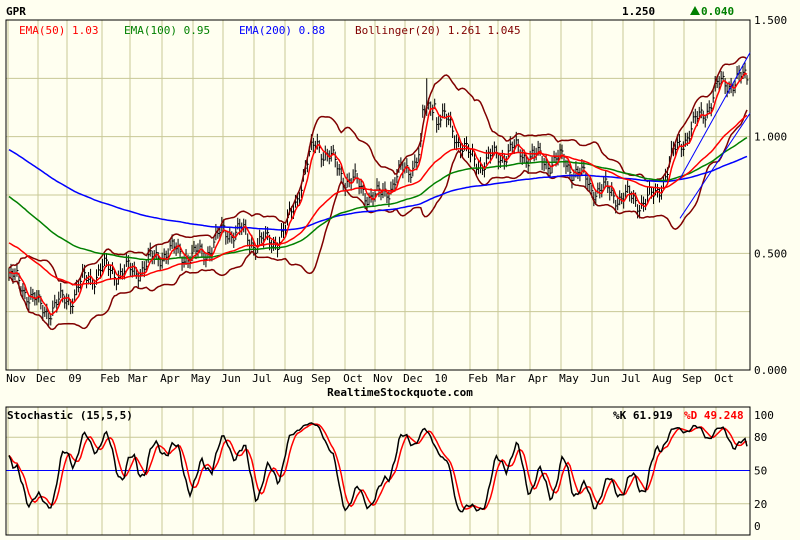 This screenshot has height=540, width=800. What do you see at coordinates (643, 415) in the screenshot?
I see `stoch-k-value: %K 61.919` at bounding box center [643, 415].